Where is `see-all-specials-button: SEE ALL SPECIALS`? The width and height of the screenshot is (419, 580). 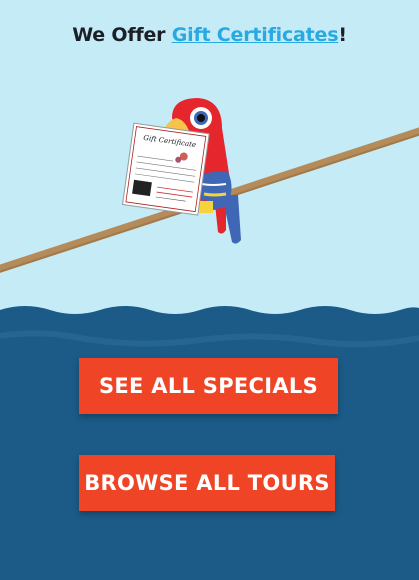
see-all-specials-button: SEE ALL SPECIALS is located at coordinates (208, 386).